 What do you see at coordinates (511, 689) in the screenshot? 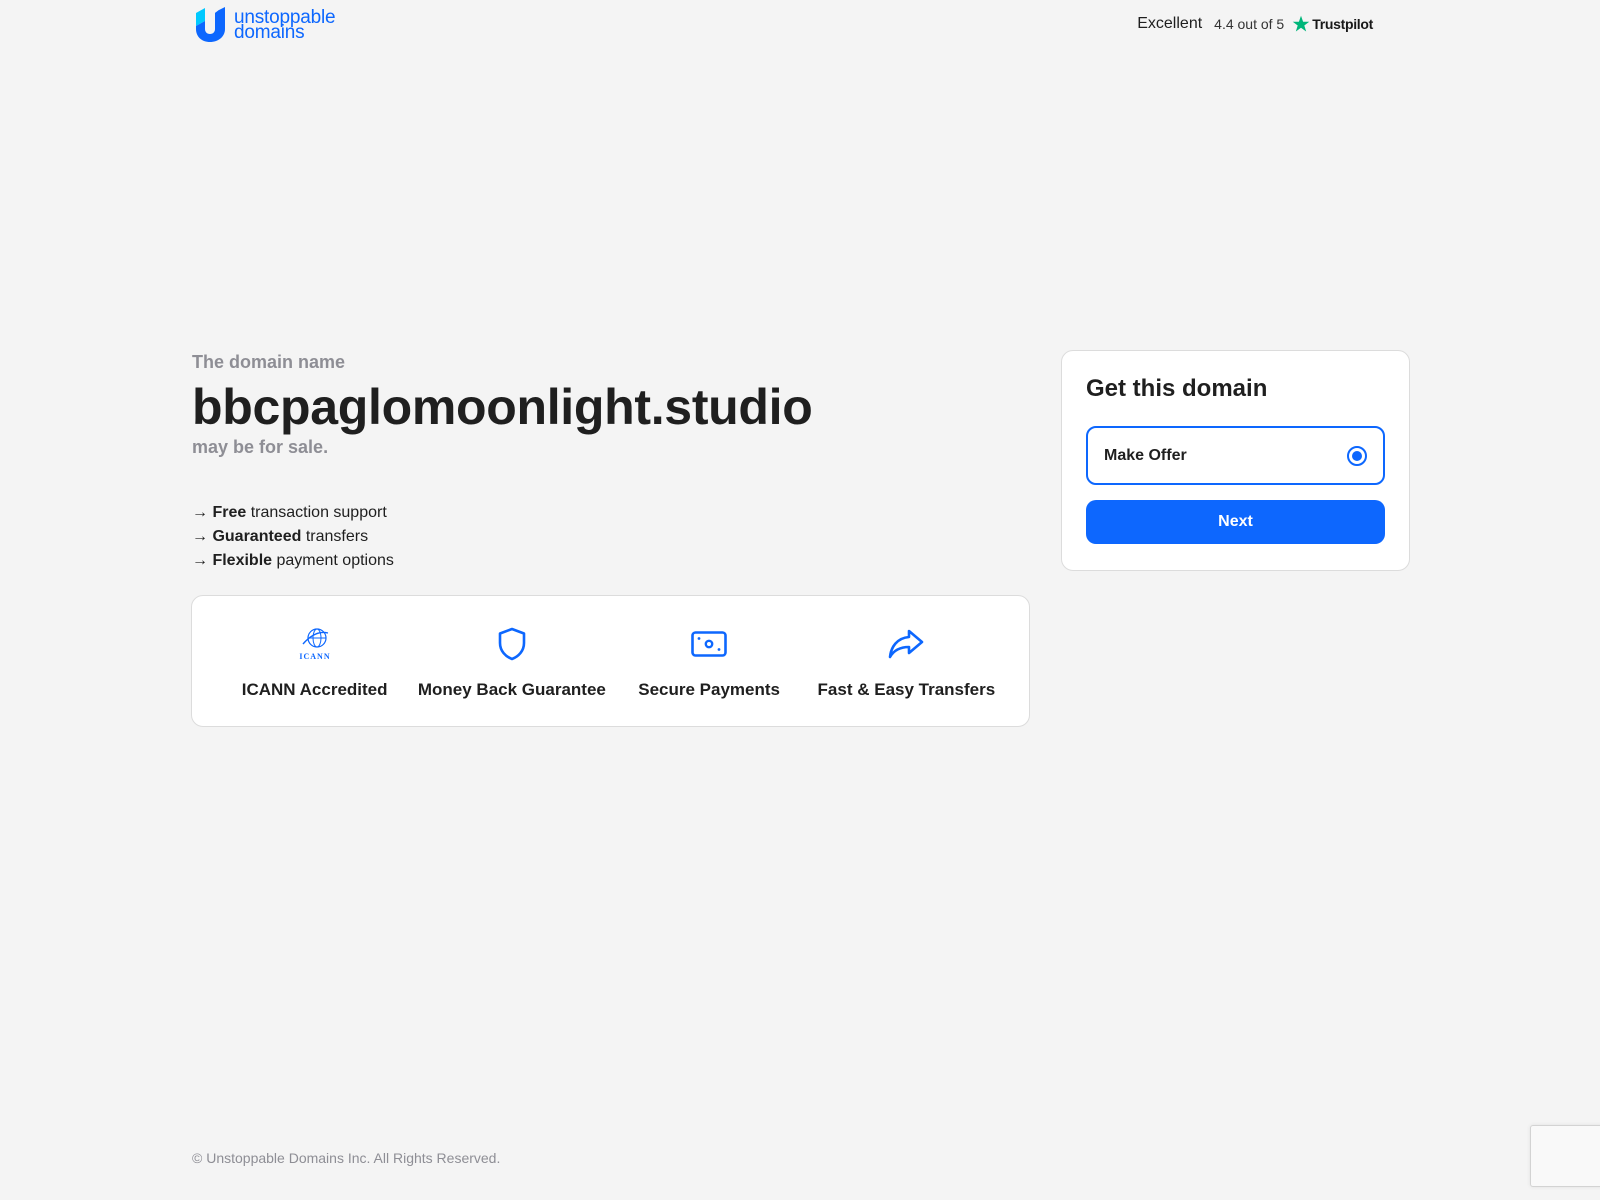
I see `trust-label: Money Back Guarantee` at bounding box center [511, 689].